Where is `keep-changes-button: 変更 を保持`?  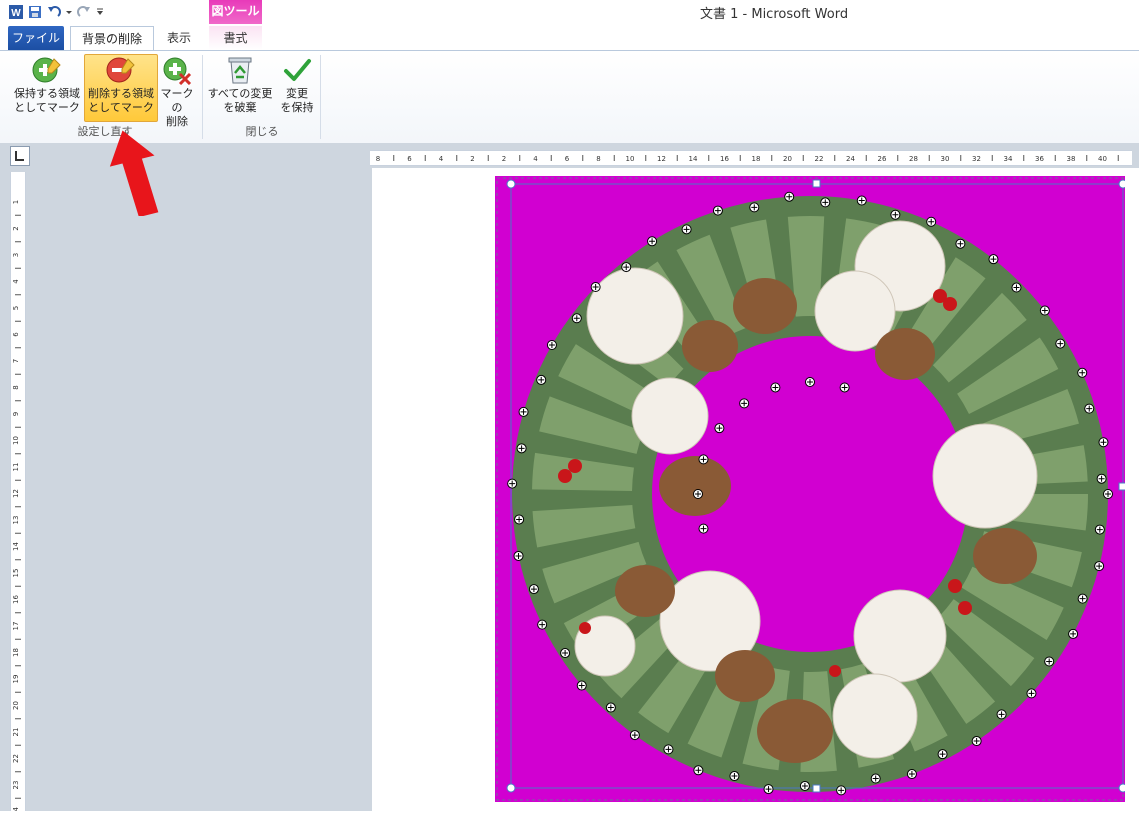 keep-changes-button: 変更 を保持 is located at coordinates (297, 88).